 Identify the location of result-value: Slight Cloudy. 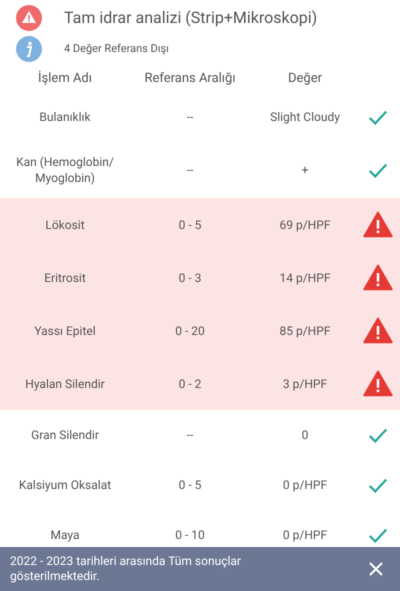
(305, 117).